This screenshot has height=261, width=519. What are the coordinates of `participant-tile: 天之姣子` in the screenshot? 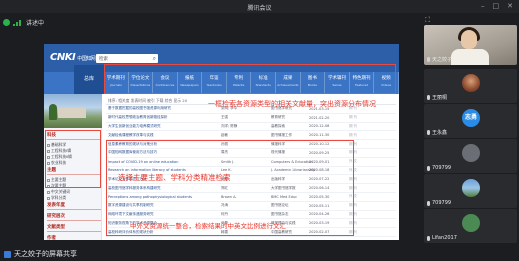 It's located at (470, 45).